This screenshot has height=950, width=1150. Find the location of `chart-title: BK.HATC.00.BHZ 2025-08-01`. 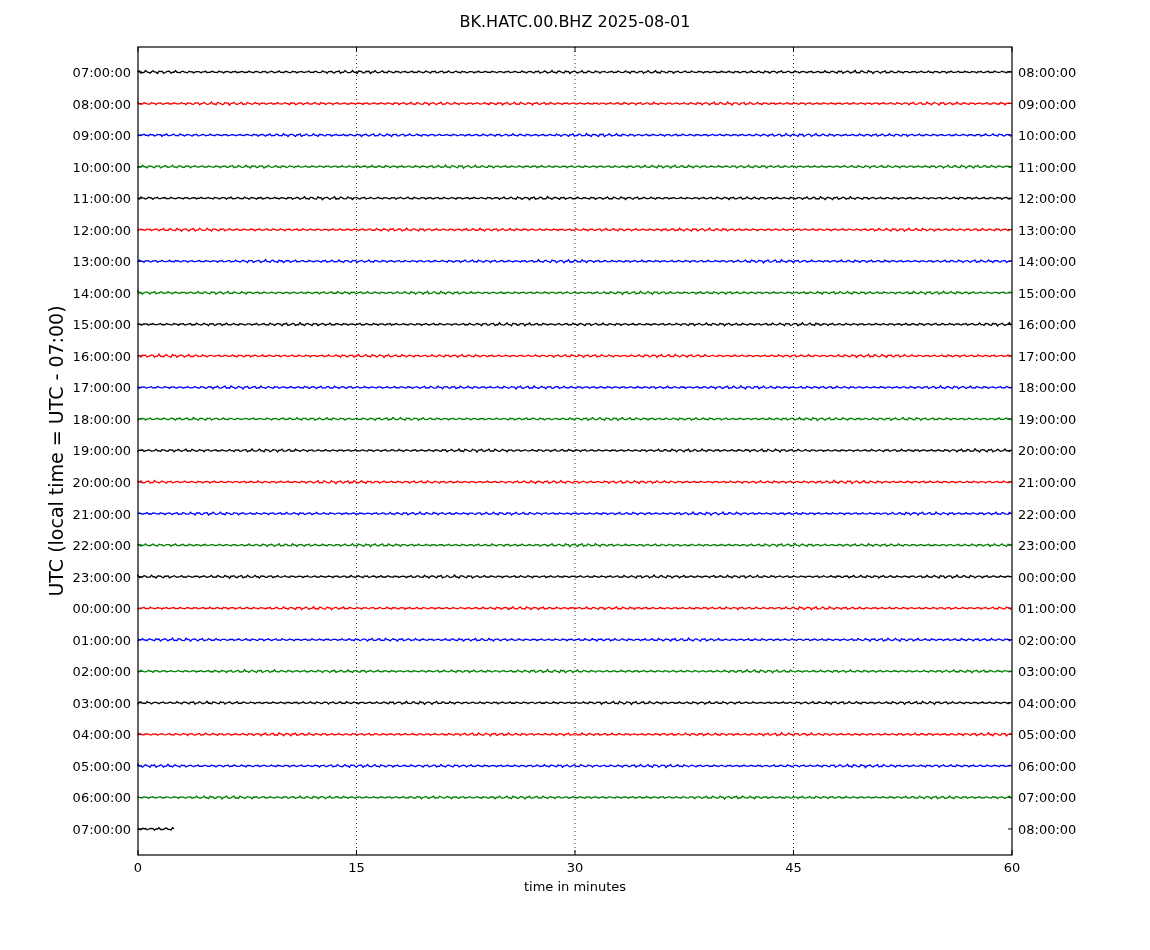

chart-title: BK.HATC.00.BHZ 2025-08-01 is located at coordinates (575, 21).